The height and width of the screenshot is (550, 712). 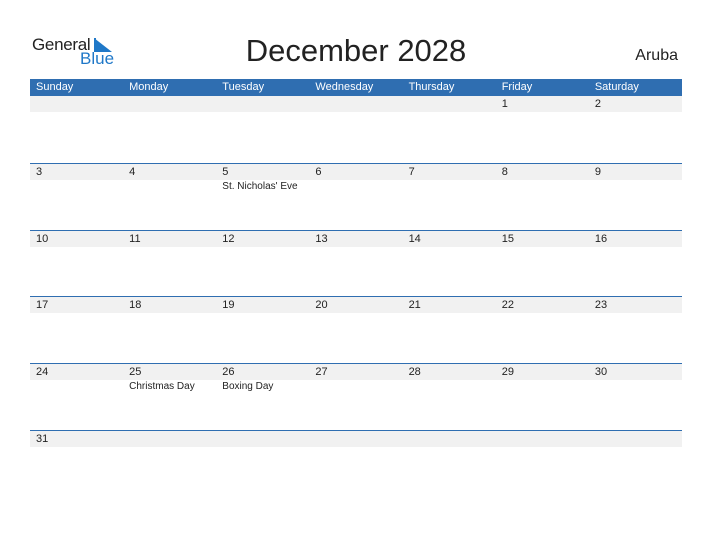 I want to click on day-number: 2, so click(x=597, y=104).